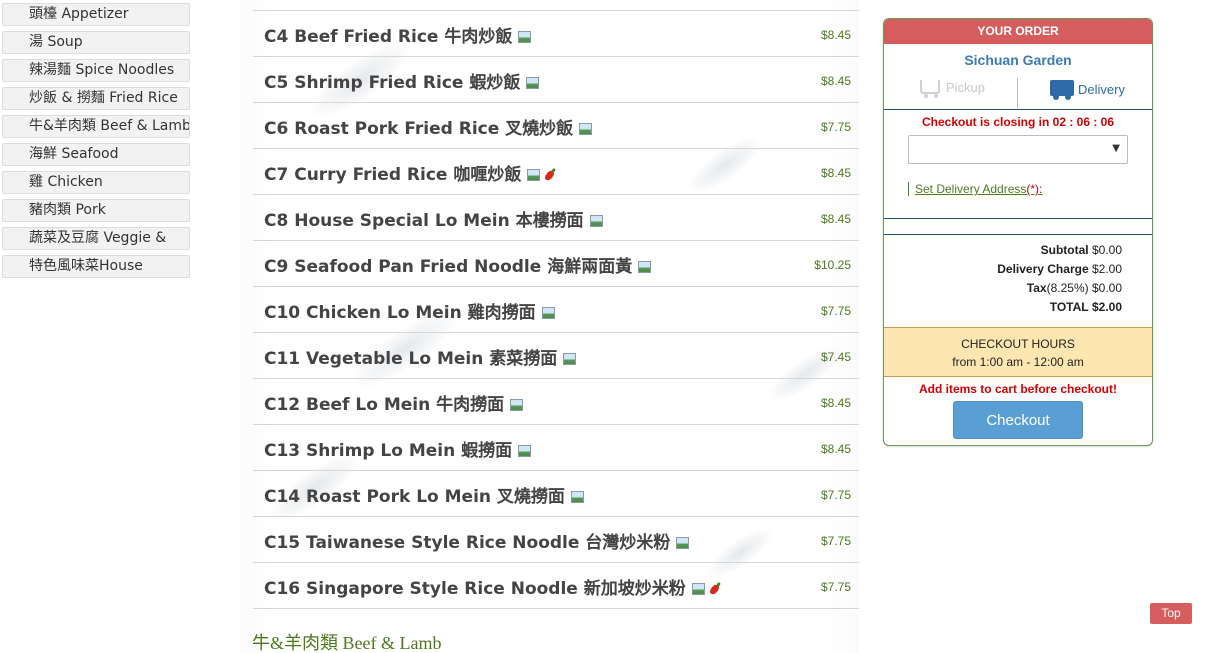  What do you see at coordinates (1064, 250) in the screenshot?
I see `subtotal-label: Subtotal` at bounding box center [1064, 250].